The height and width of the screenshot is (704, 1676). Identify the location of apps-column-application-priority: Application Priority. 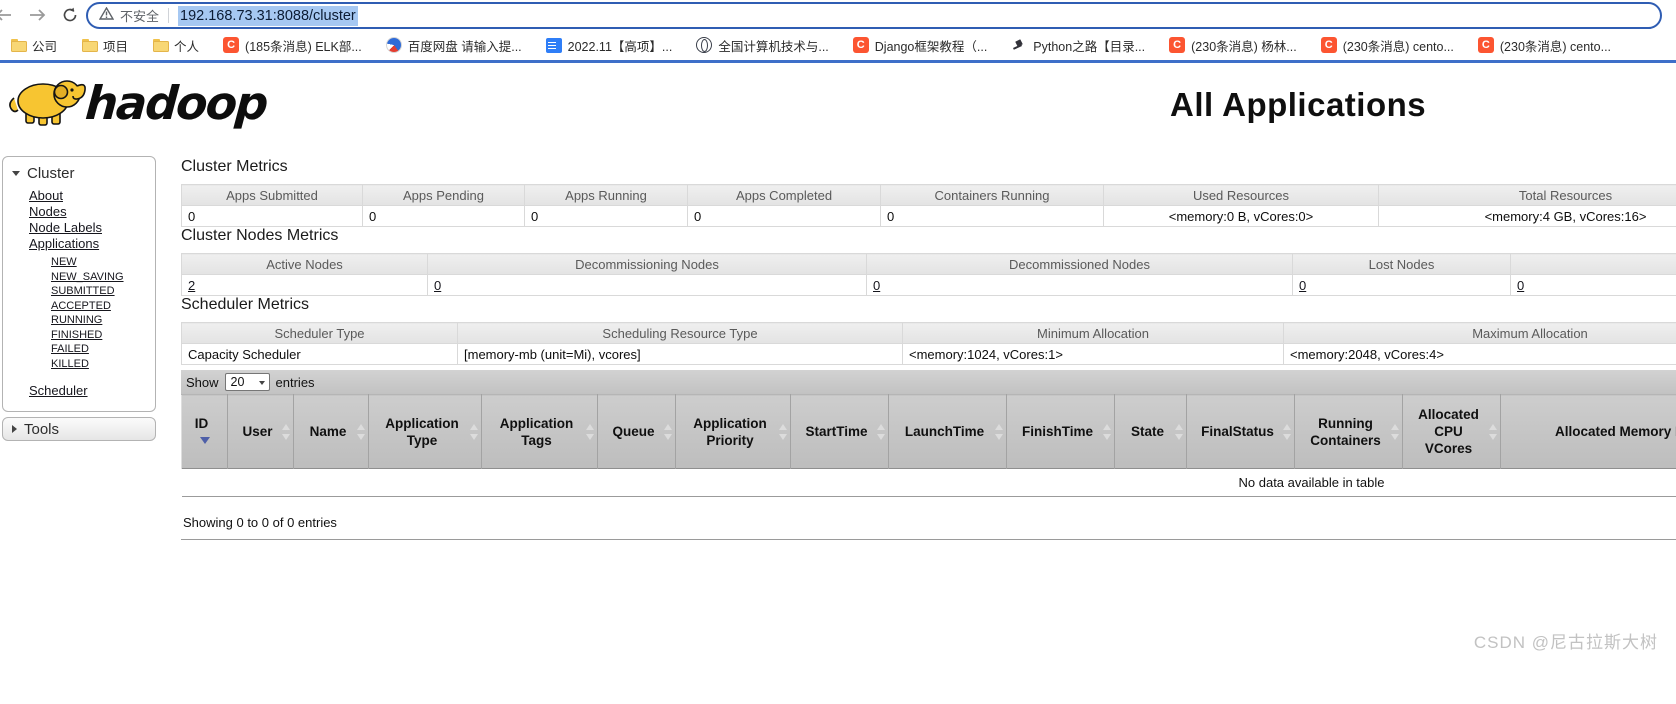
(733, 431).